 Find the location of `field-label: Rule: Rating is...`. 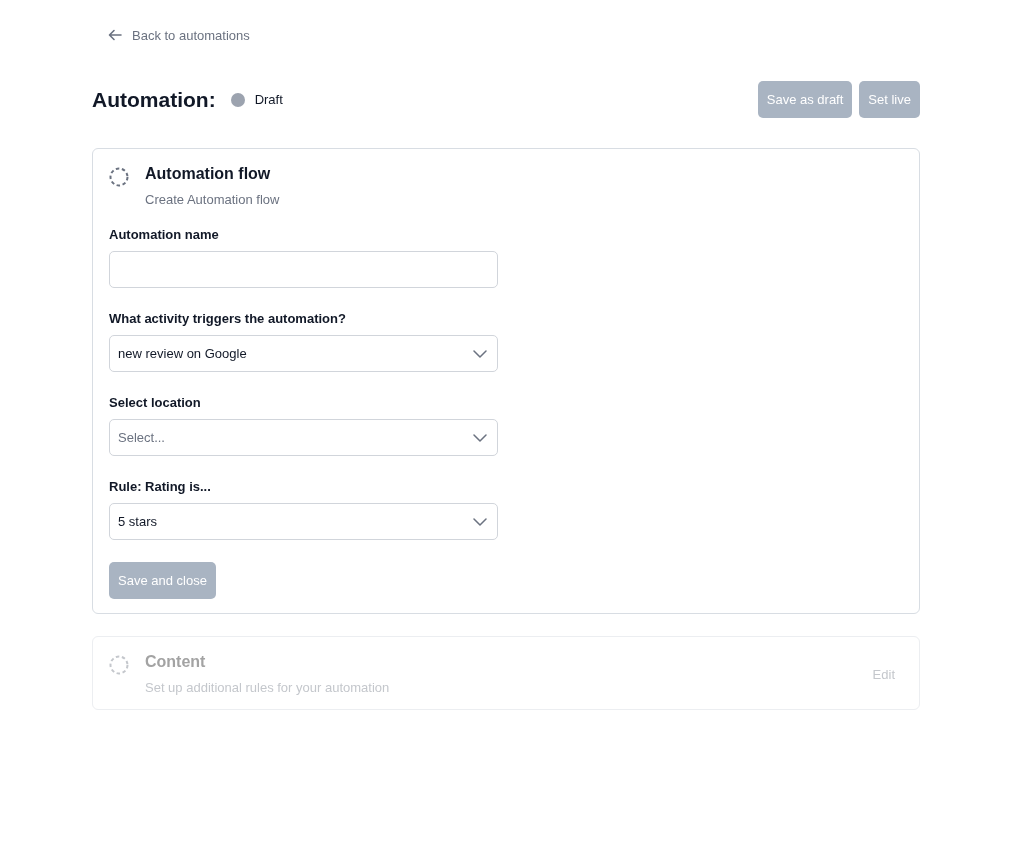

field-label: Rule: Rating is... is located at coordinates (160, 486).